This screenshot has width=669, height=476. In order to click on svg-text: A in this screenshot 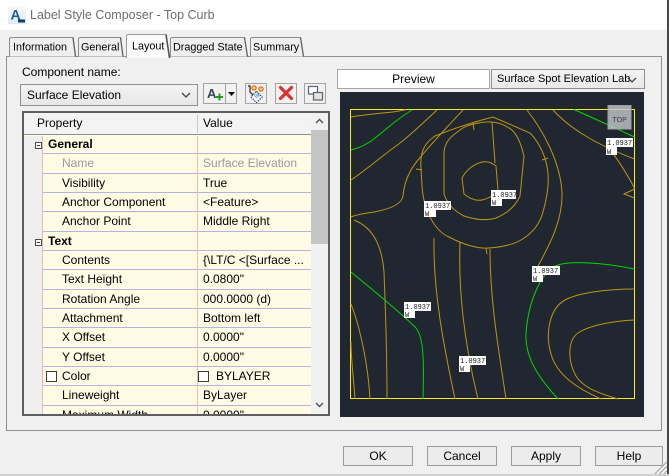, I will do `click(212, 93)`.